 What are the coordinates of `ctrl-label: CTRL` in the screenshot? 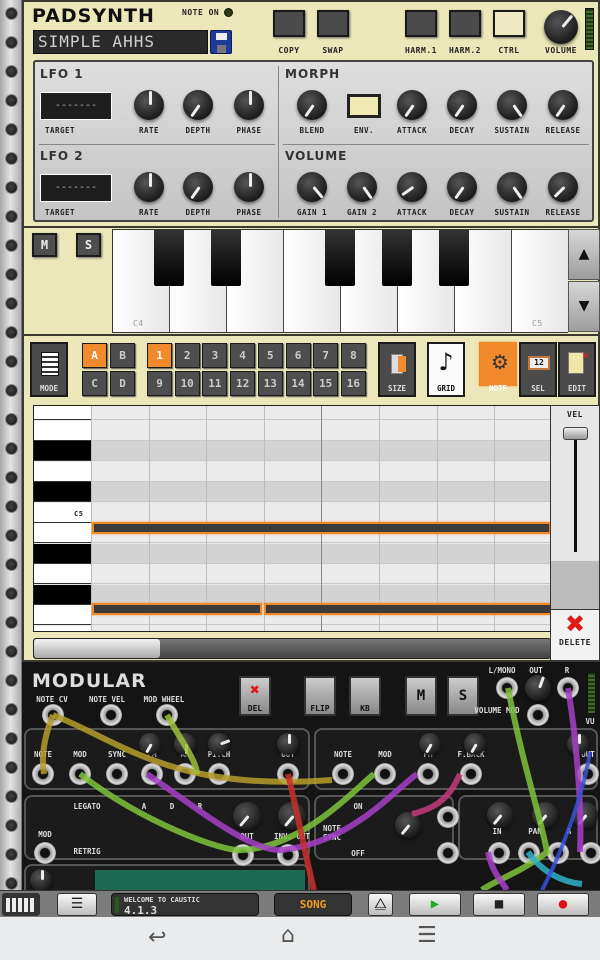 It's located at (509, 50).